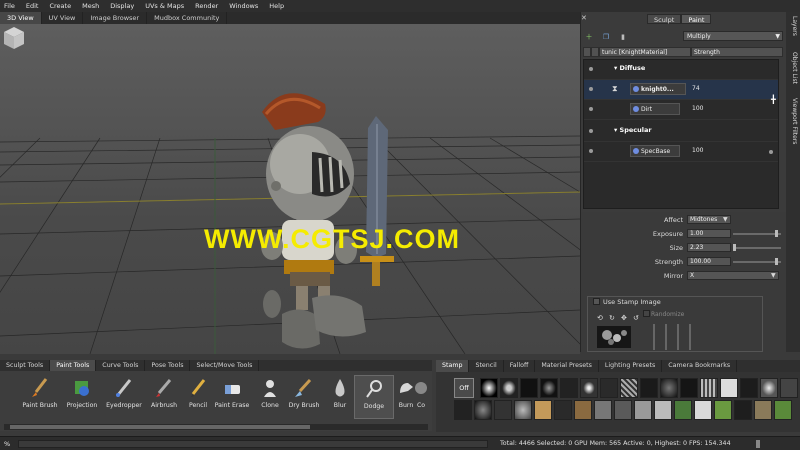  I want to click on tab-stencil: Stencil, so click(486, 366).